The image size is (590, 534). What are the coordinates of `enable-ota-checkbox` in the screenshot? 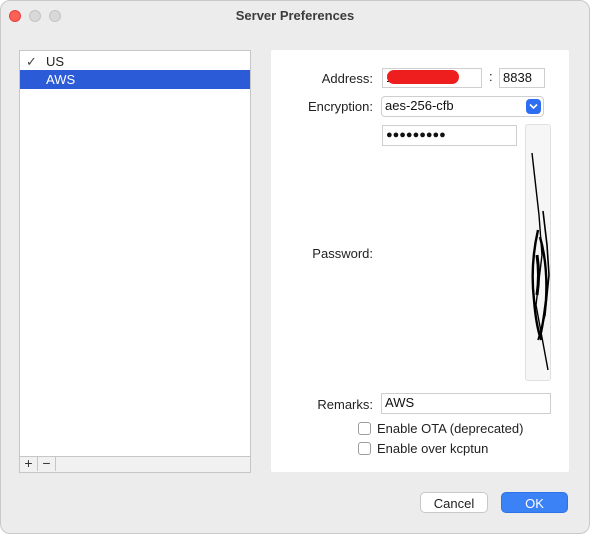 It's located at (364, 428).